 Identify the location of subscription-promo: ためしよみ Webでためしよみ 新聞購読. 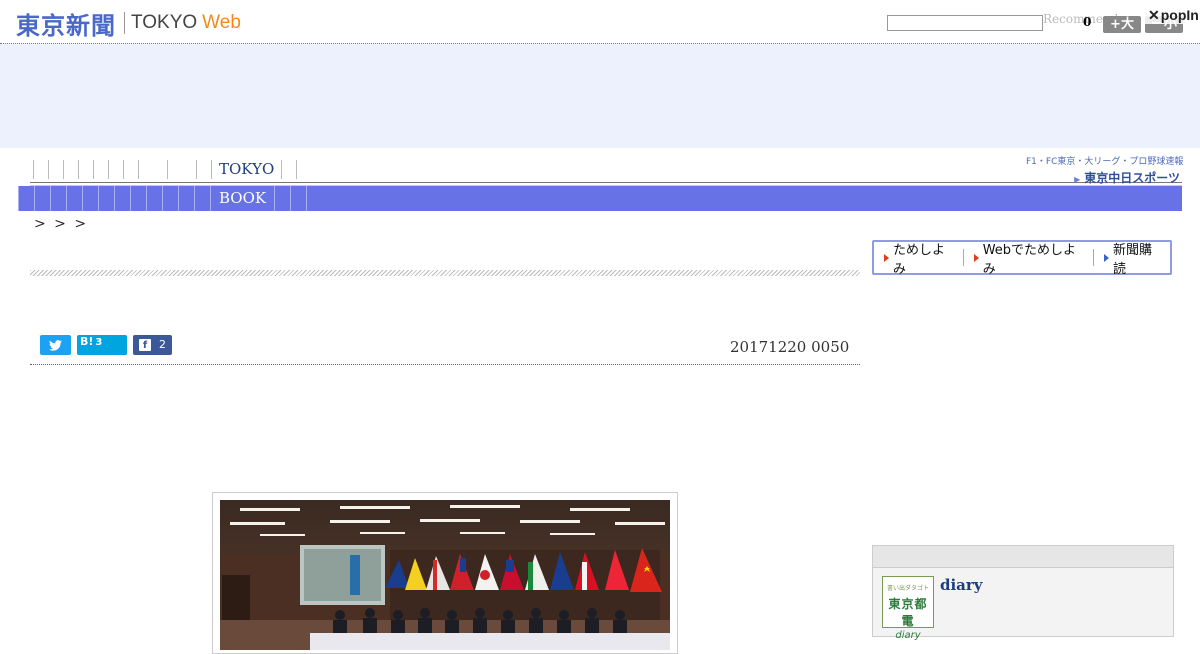
(1022, 258).